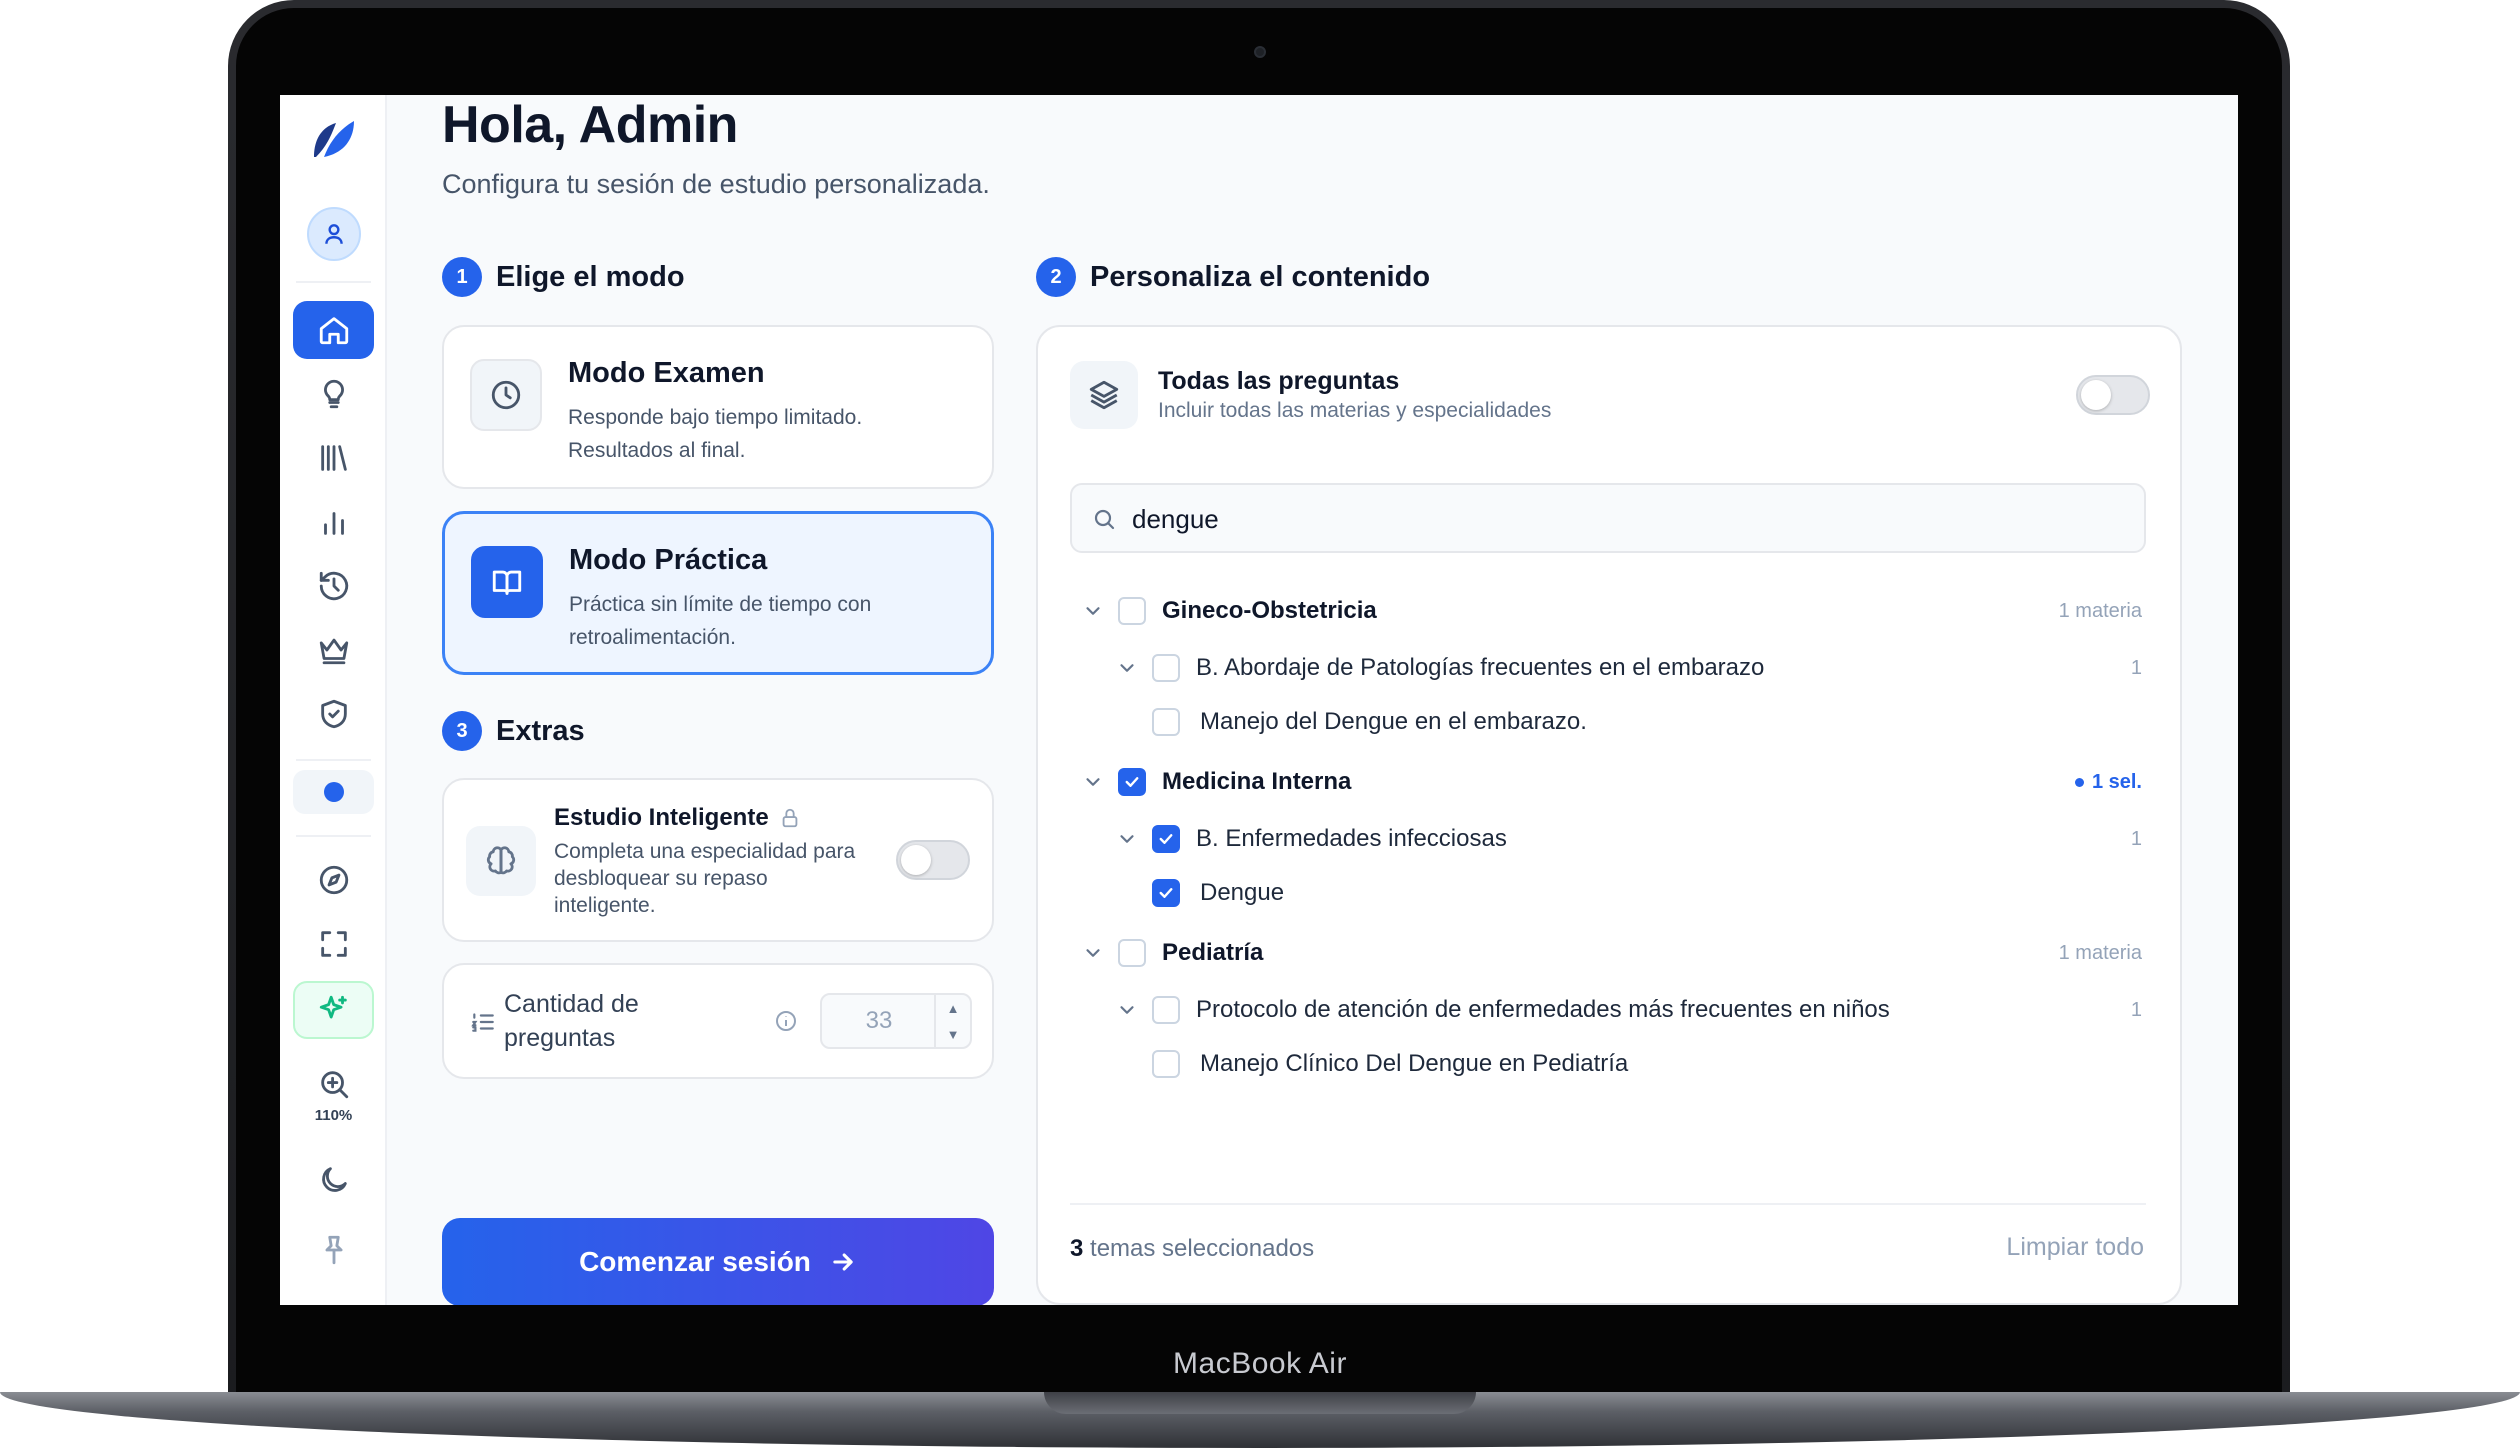 The width and height of the screenshot is (2520, 1448). I want to click on step-extras-heading: 3 Extras, so click(513, 731).